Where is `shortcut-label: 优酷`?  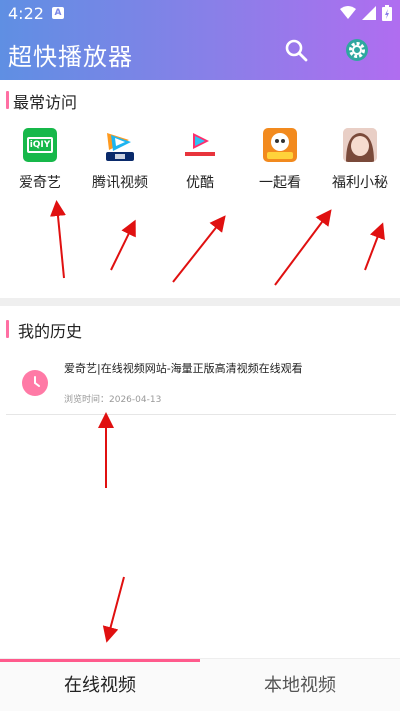 shortcut-label: 优酷 is located at coordinates (200, 183).